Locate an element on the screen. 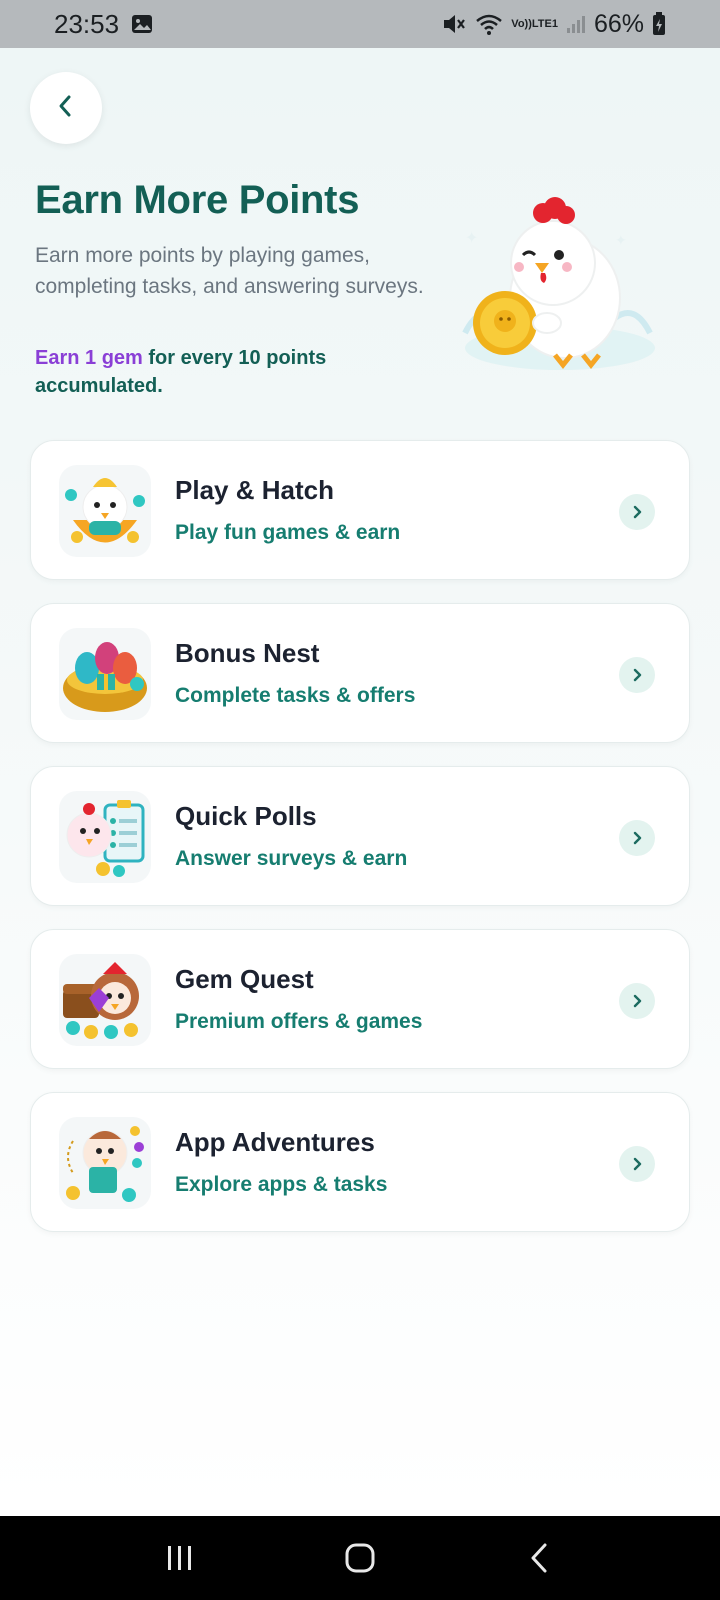 The width and height of the screenshot is (720, 1600). option-card-bonus-nest: Bonus Nest Complete tasks & offers is located at coordinates (360, 673).